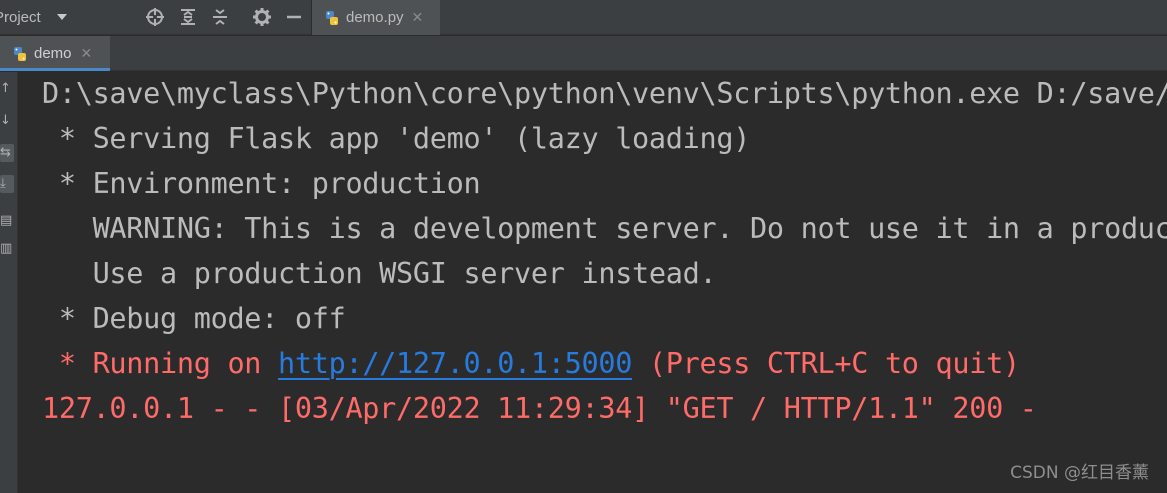  What do you see at coordinates (379, 273) in the screenshot?
I see `console-line: Use a production WSGI server instead.` at bounding box center [379, 273].